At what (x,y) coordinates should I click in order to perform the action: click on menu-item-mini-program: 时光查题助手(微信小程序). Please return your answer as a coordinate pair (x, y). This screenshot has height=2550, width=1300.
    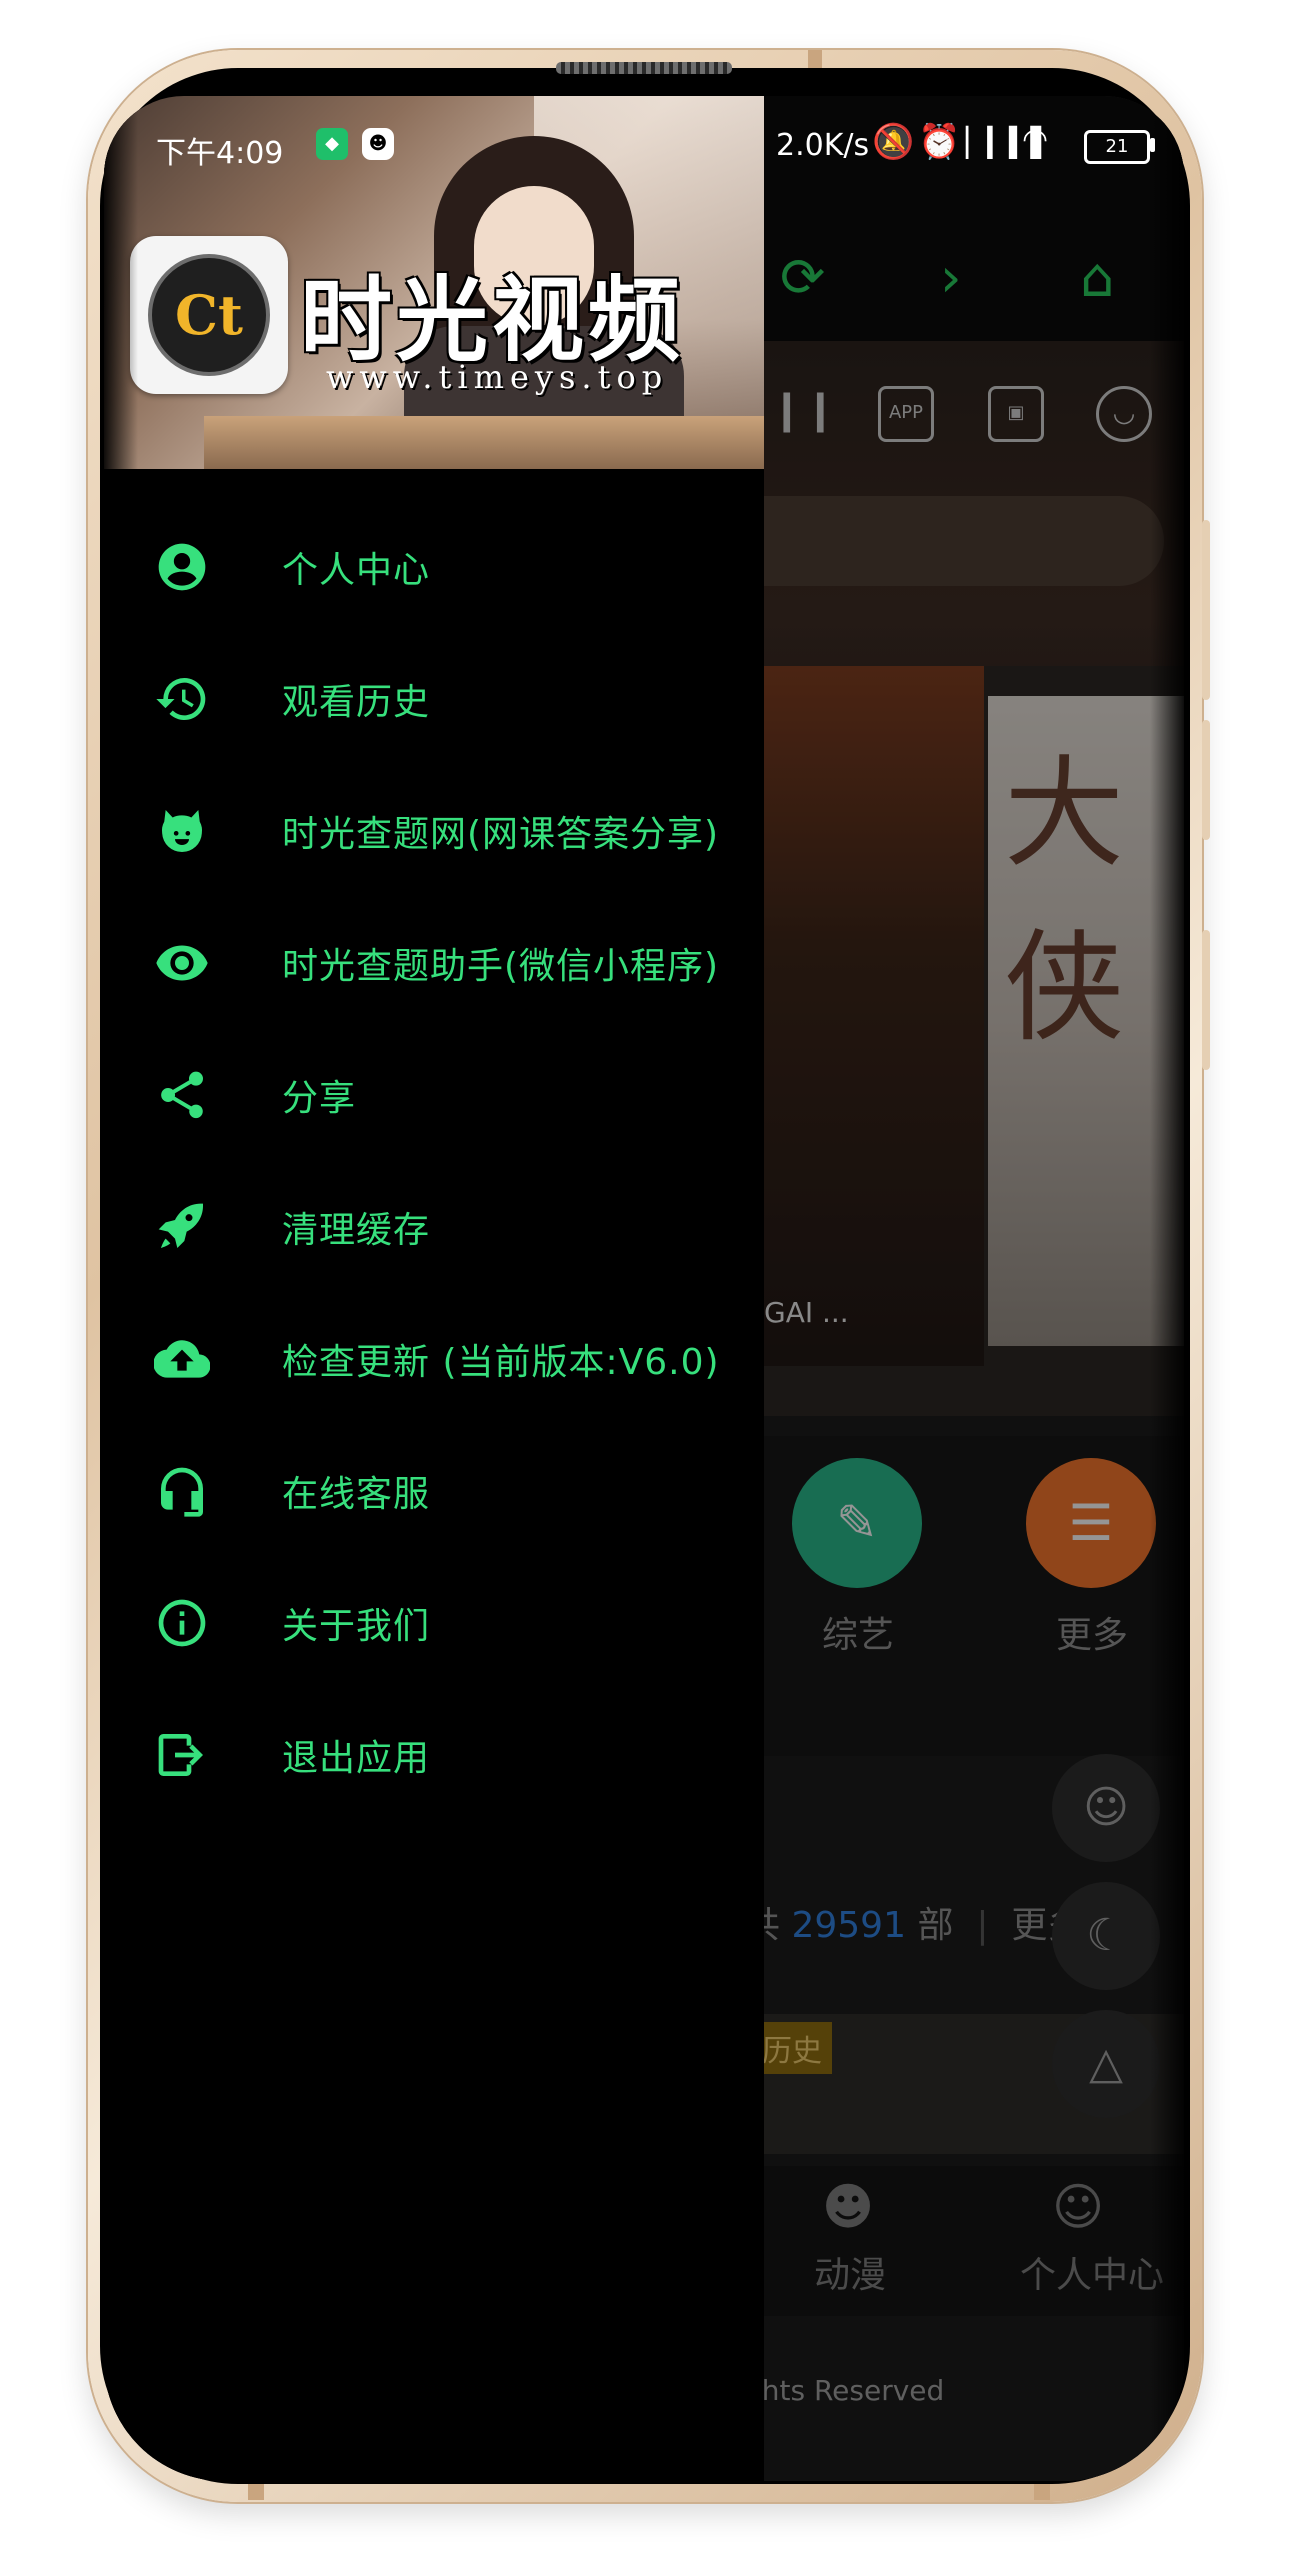
    Looking at the image, I should click on (434, 963).